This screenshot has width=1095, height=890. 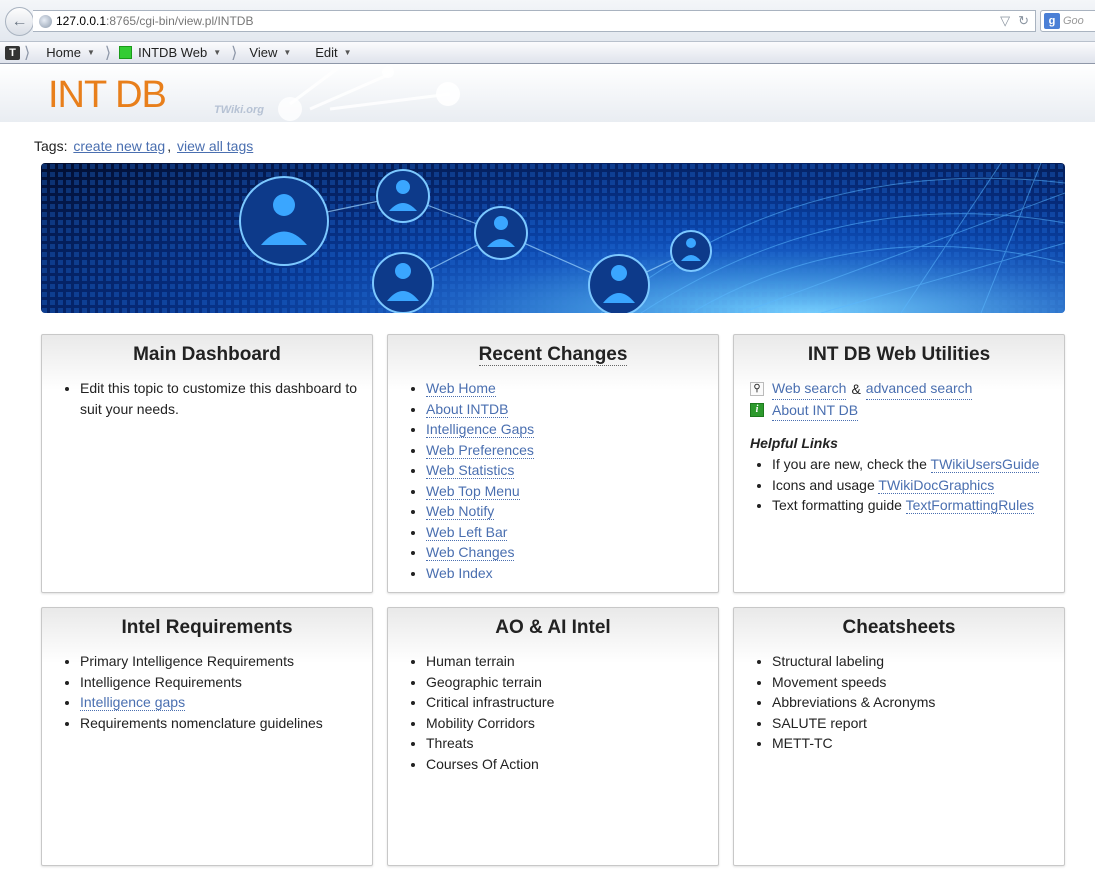 What do you see at coordinates (757, 388) in the screenshot?
I see `magnifier-icon: ⚲` at bounding box center [757, 388].